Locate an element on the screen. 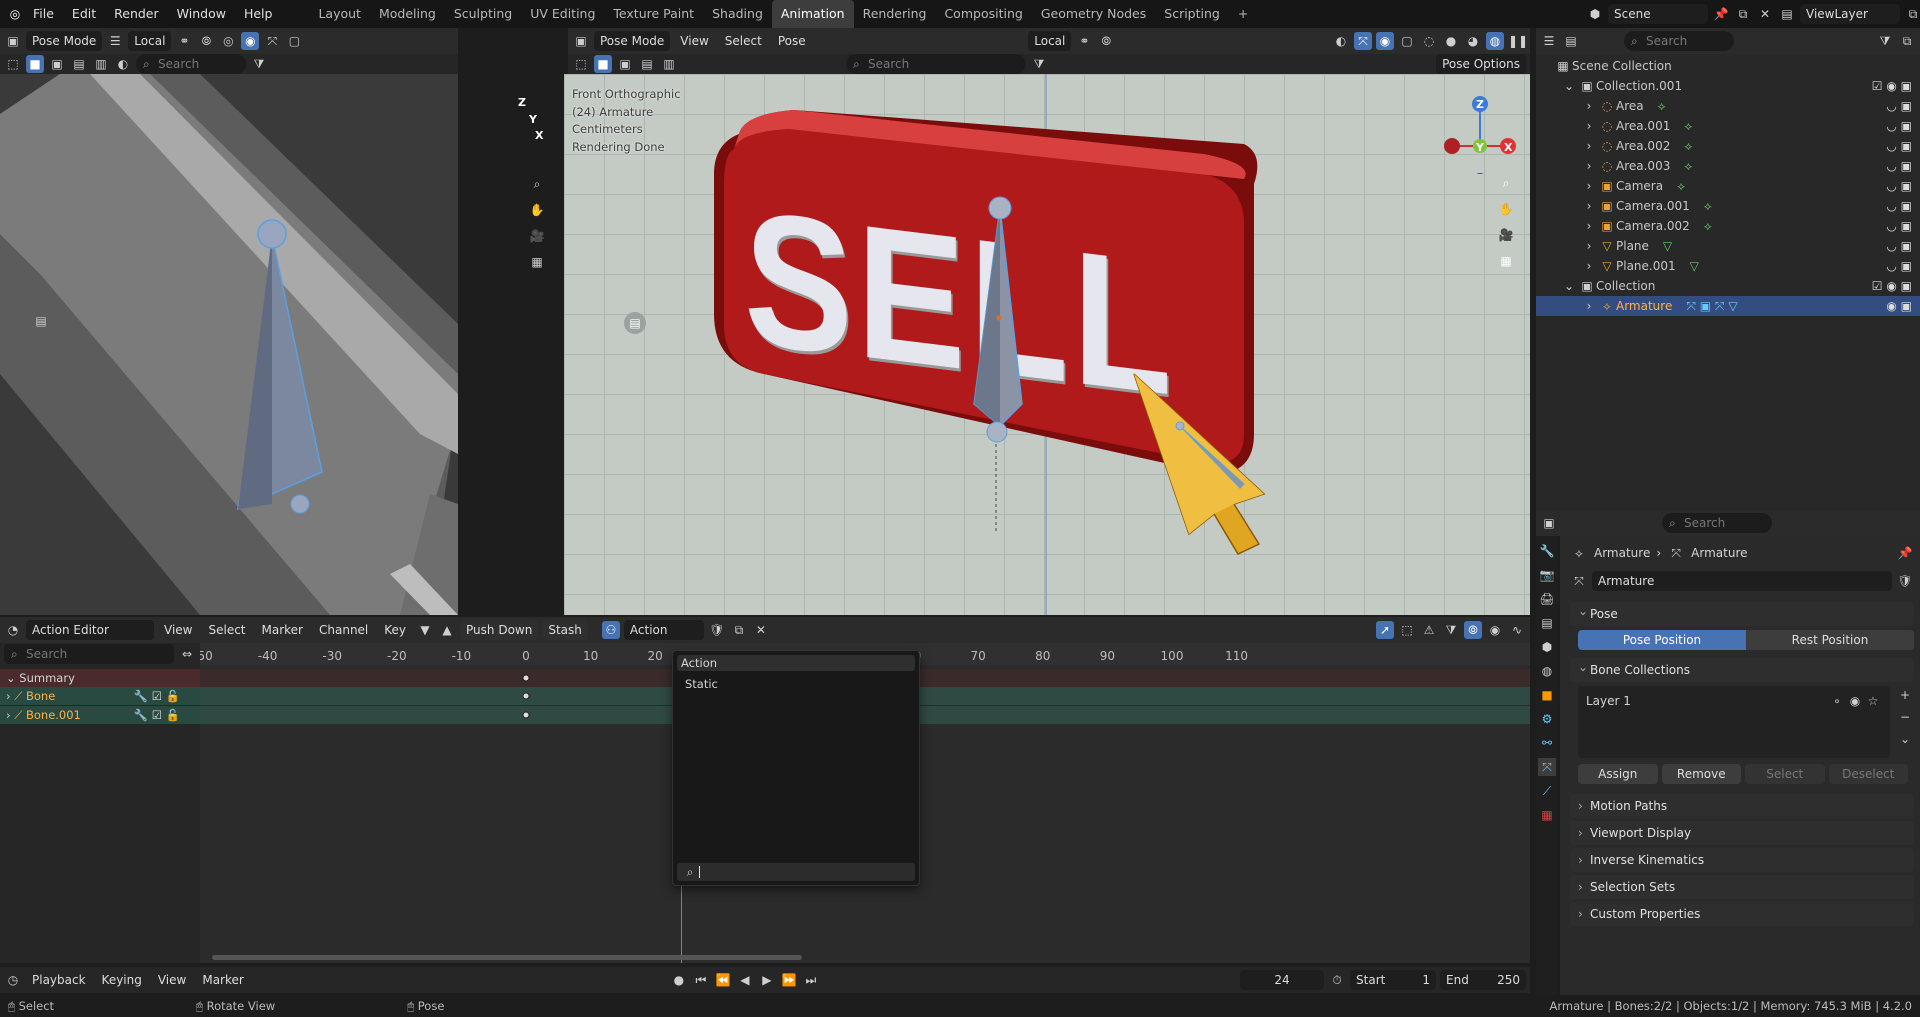  stash-button: Stash is located at coordinates (565, 630).